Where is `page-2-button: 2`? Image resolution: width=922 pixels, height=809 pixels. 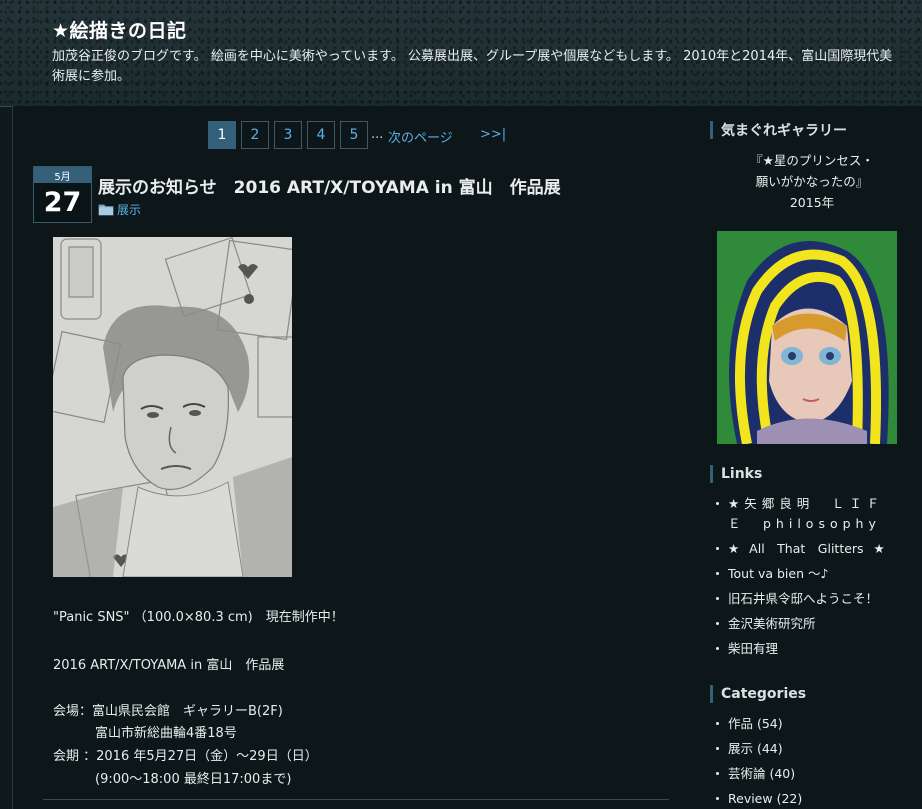
page-2-button: 2 is located at coordinates (255, 135).